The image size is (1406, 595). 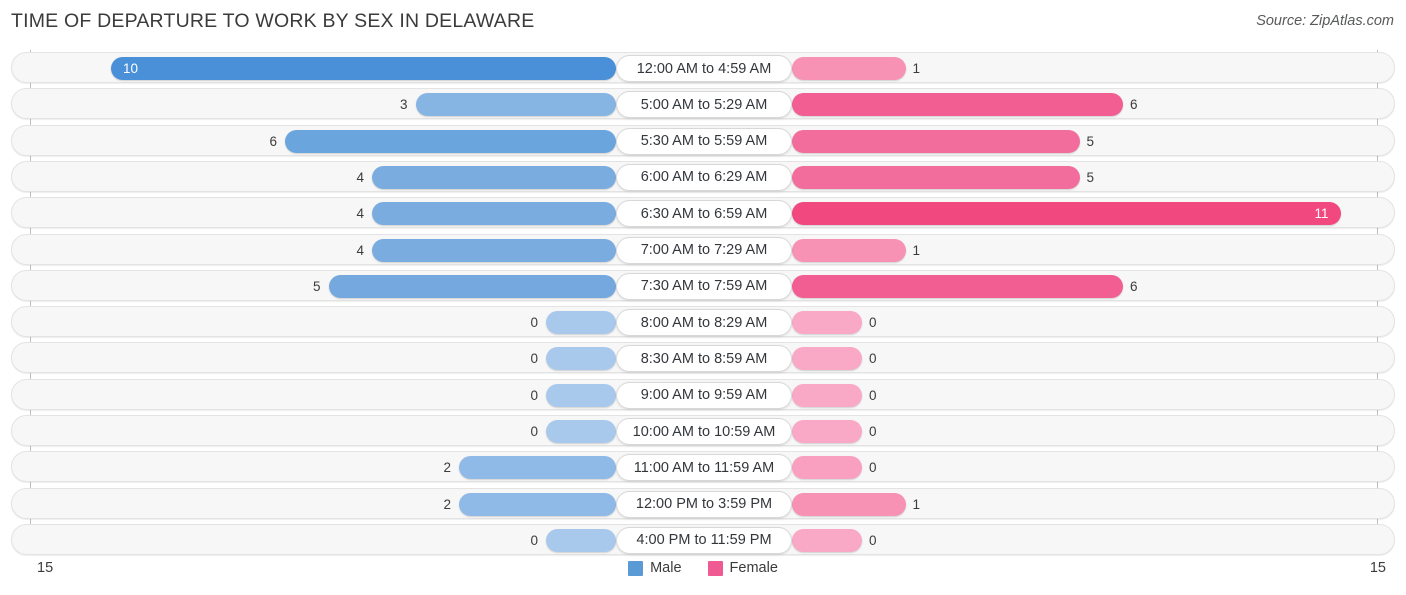 I want to click on category-label-pill: 8:00 AM to 8:29 AM, so click(x=704, y=323).